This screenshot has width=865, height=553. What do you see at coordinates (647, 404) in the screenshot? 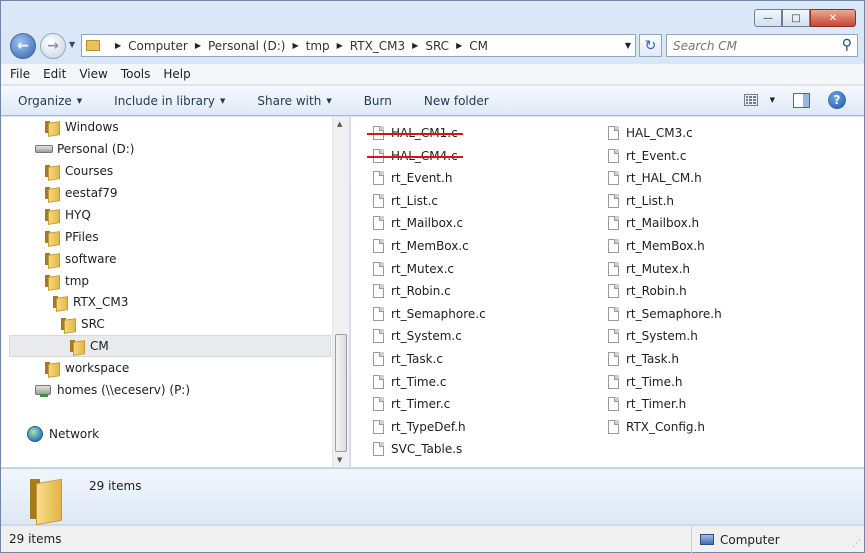
I see `file-item: rt_Timer.h` at bounding box center [647, 404].